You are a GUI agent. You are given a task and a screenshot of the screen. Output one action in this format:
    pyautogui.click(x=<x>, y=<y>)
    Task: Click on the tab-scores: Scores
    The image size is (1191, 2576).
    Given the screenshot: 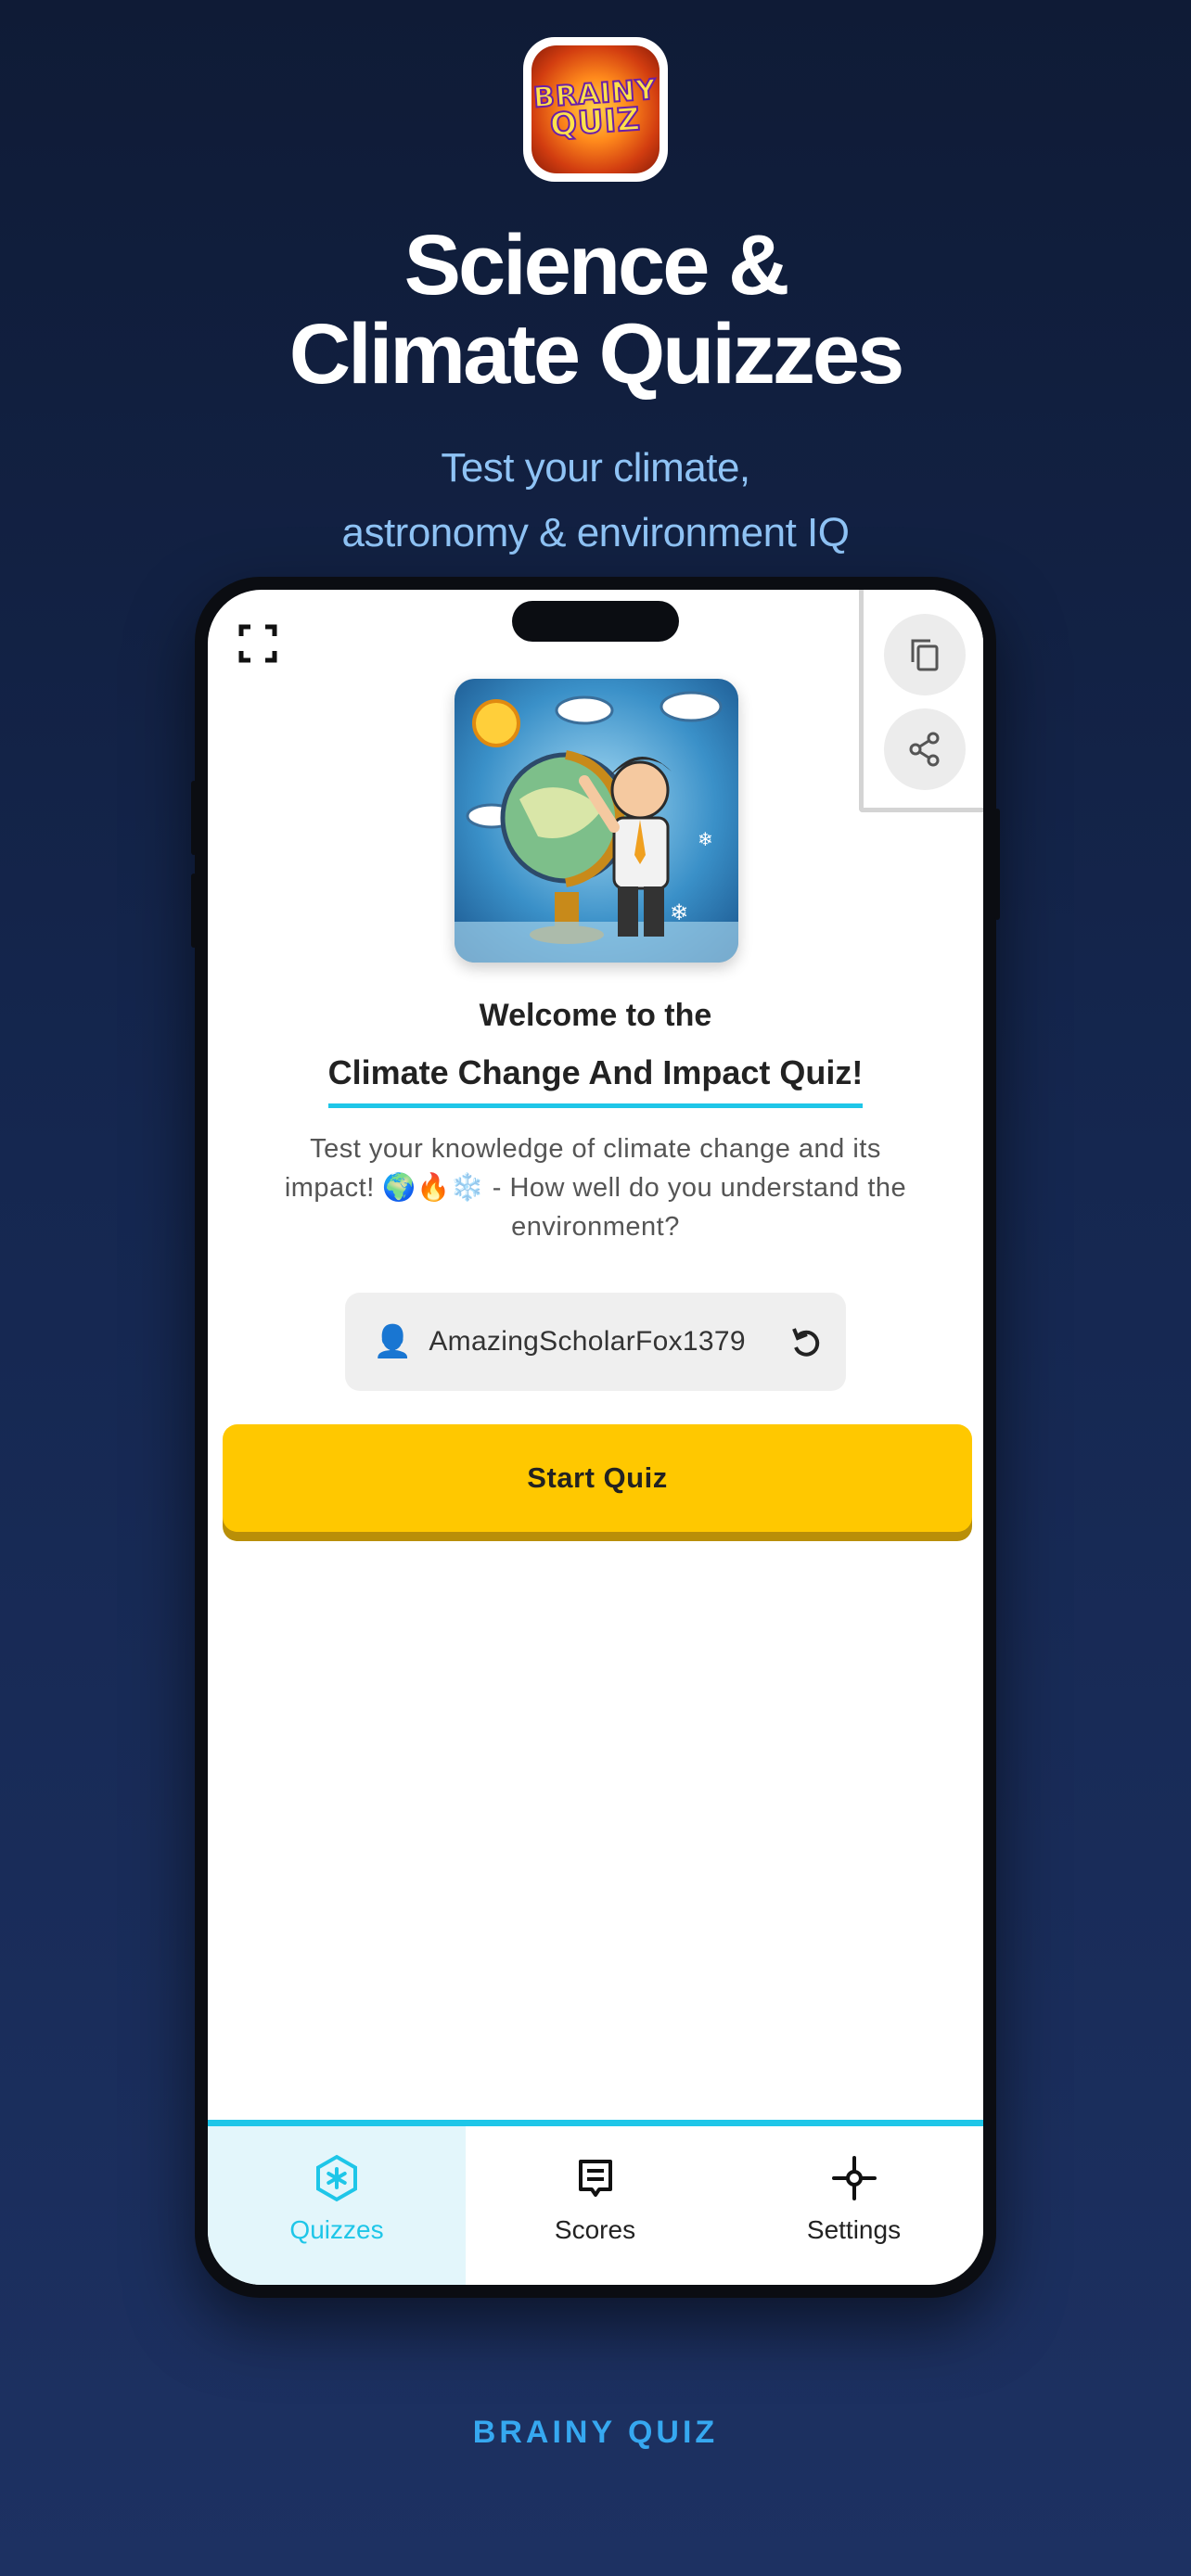 What is the action you would take?
    pyautogui.click(x=595, y=2205)
    